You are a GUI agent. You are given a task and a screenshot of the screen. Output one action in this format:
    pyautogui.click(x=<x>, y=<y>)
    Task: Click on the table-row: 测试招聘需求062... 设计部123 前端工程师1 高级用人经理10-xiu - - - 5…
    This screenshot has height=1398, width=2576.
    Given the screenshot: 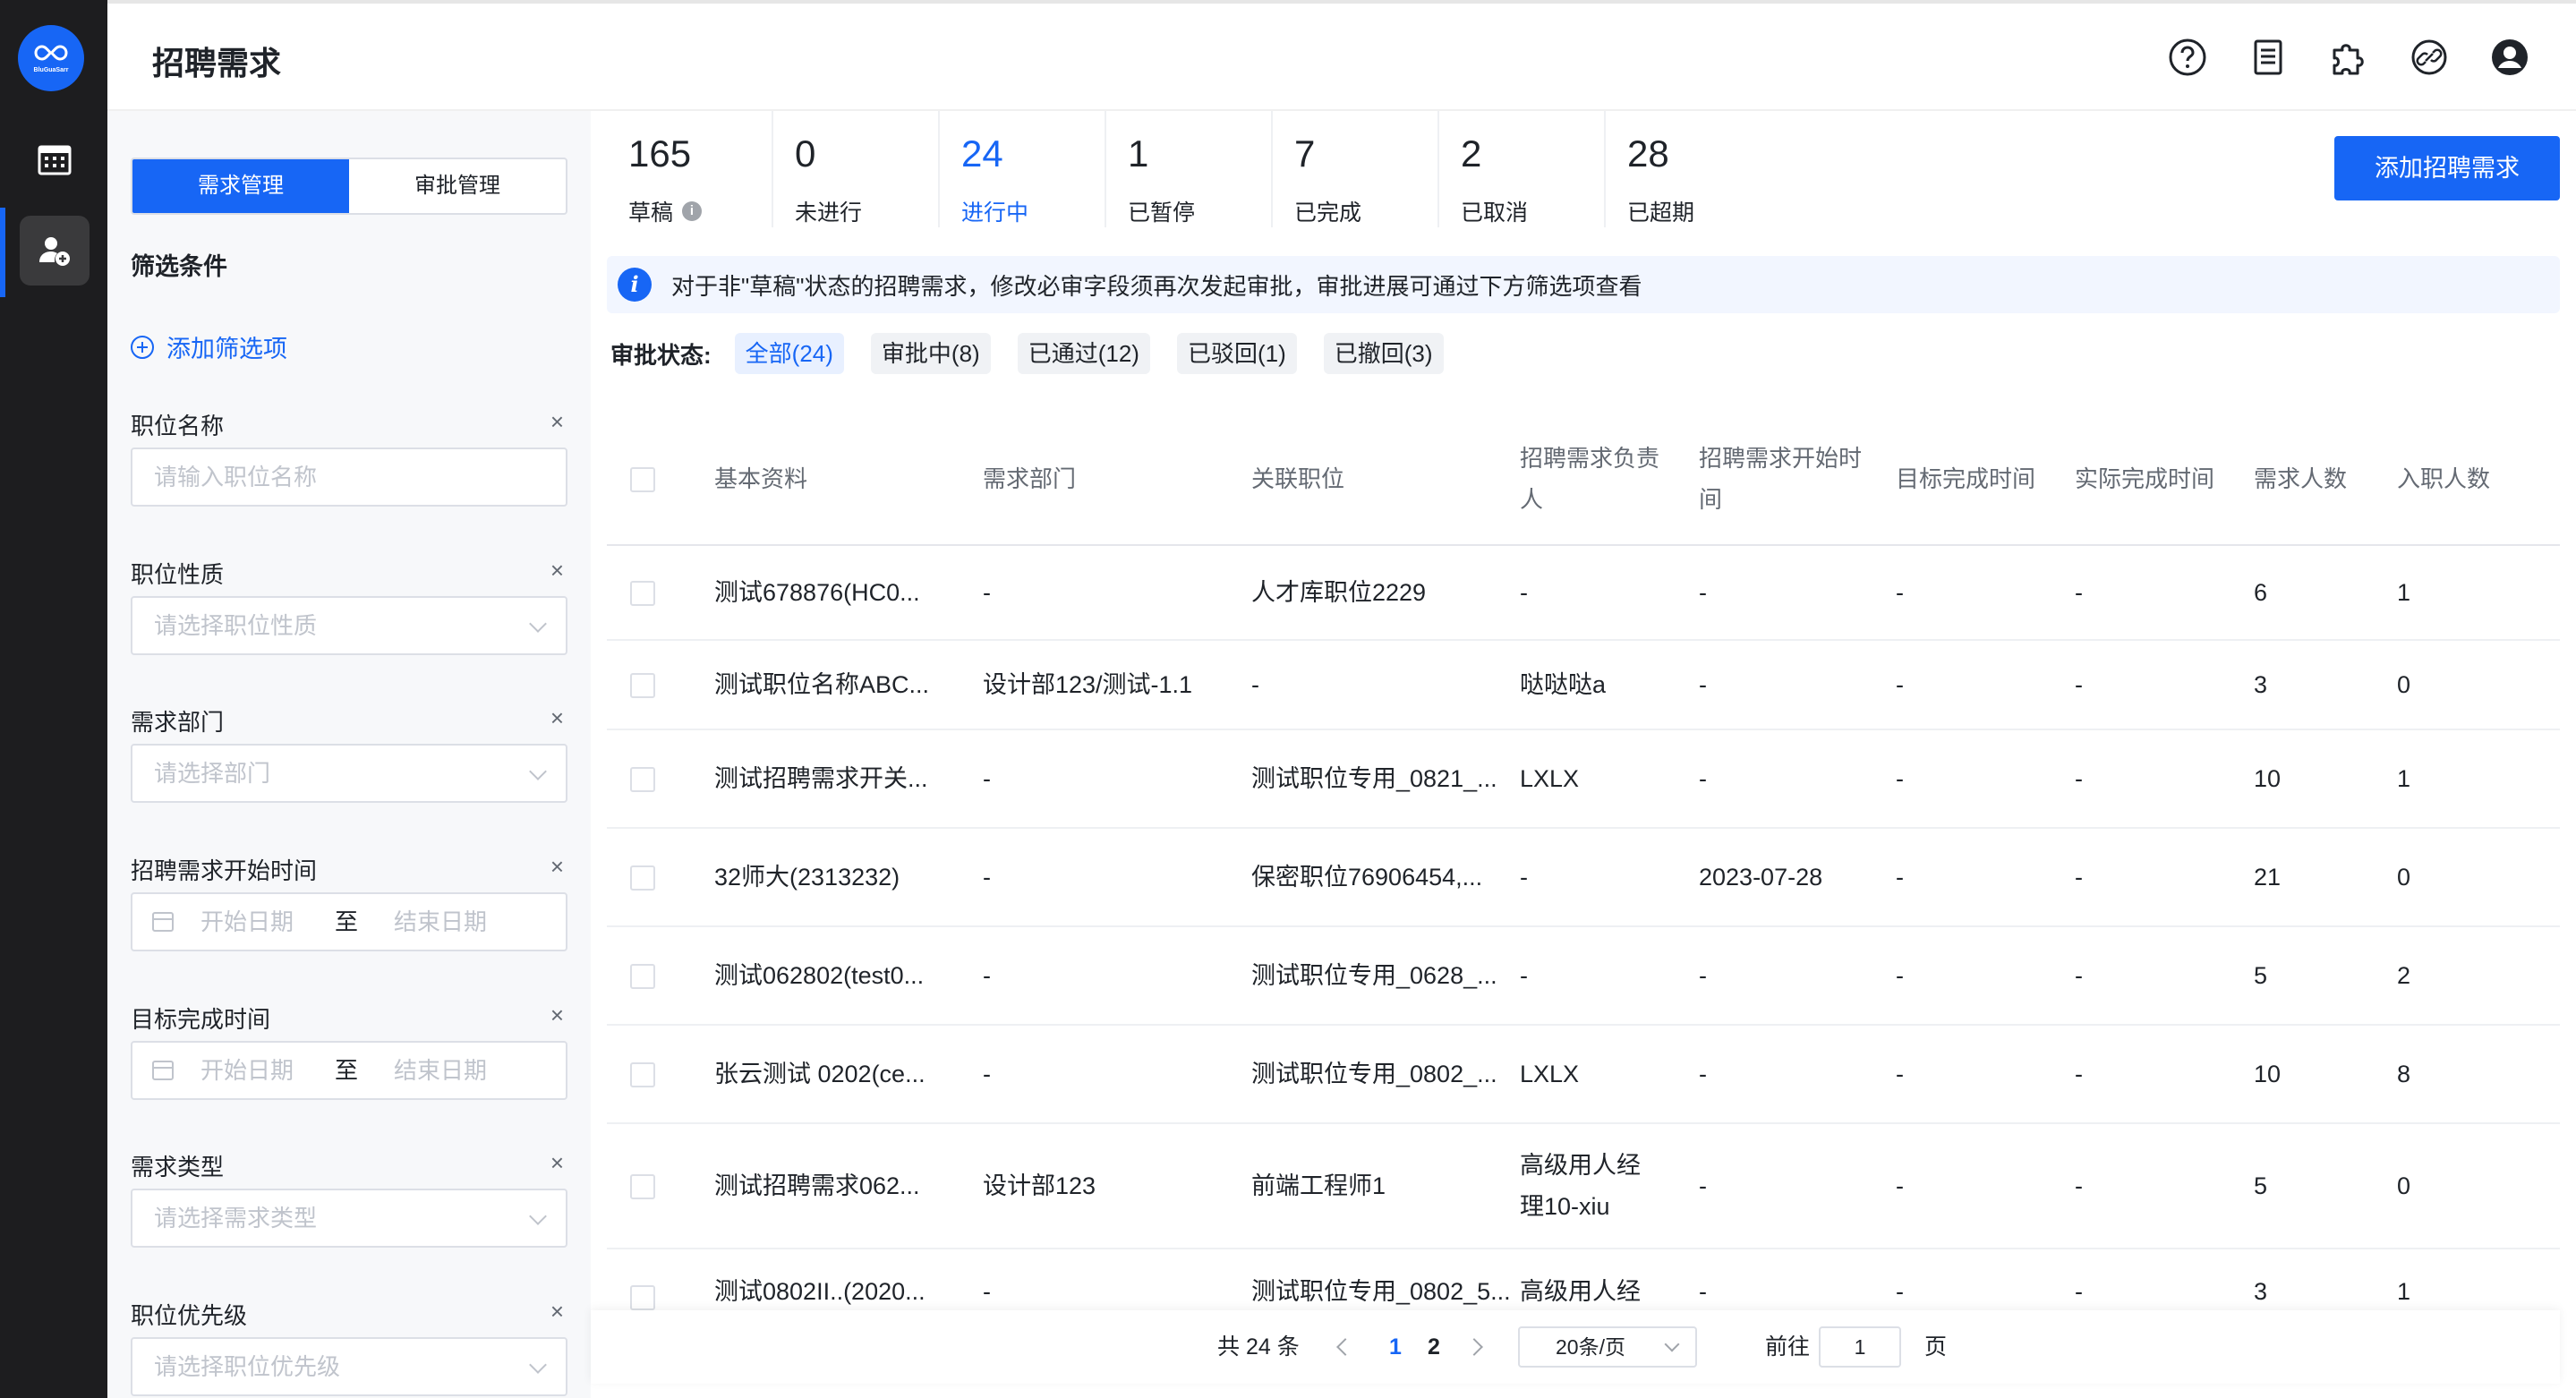 What is the action you would take?
    pyautogui.click(x=1583, y=1186)
    